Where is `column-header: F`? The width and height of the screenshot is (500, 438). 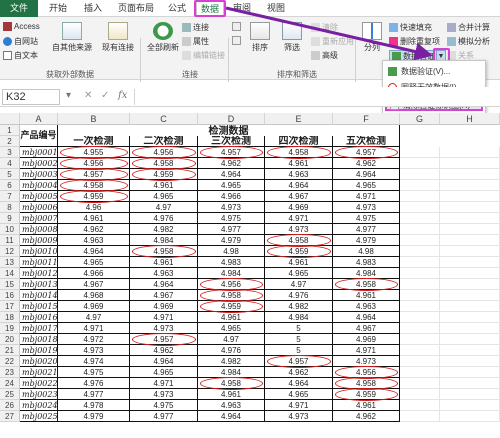
column-header: F is located at coordinates (366, 119).